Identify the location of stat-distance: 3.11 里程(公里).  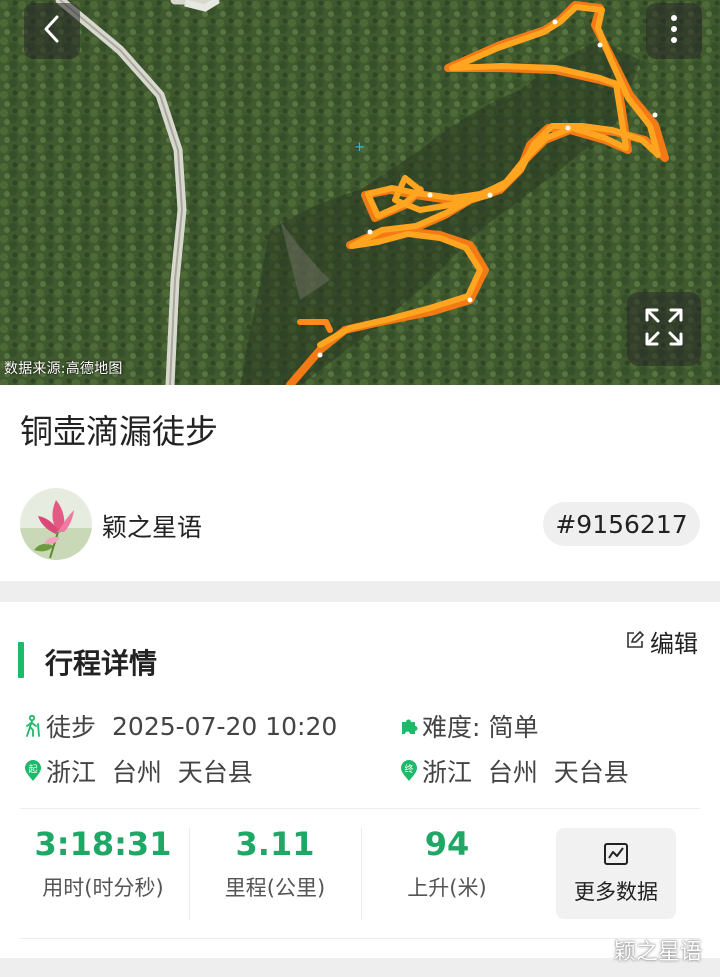
(275, 863).